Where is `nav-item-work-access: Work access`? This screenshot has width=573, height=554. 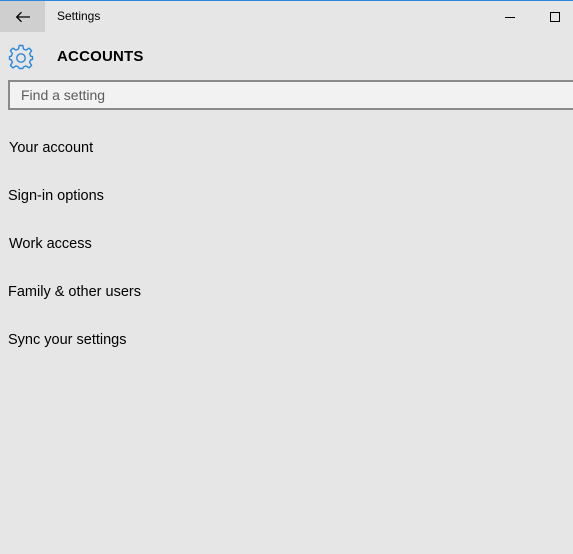
nav-item-work-access: Work access is located at coordinates (50, 244).